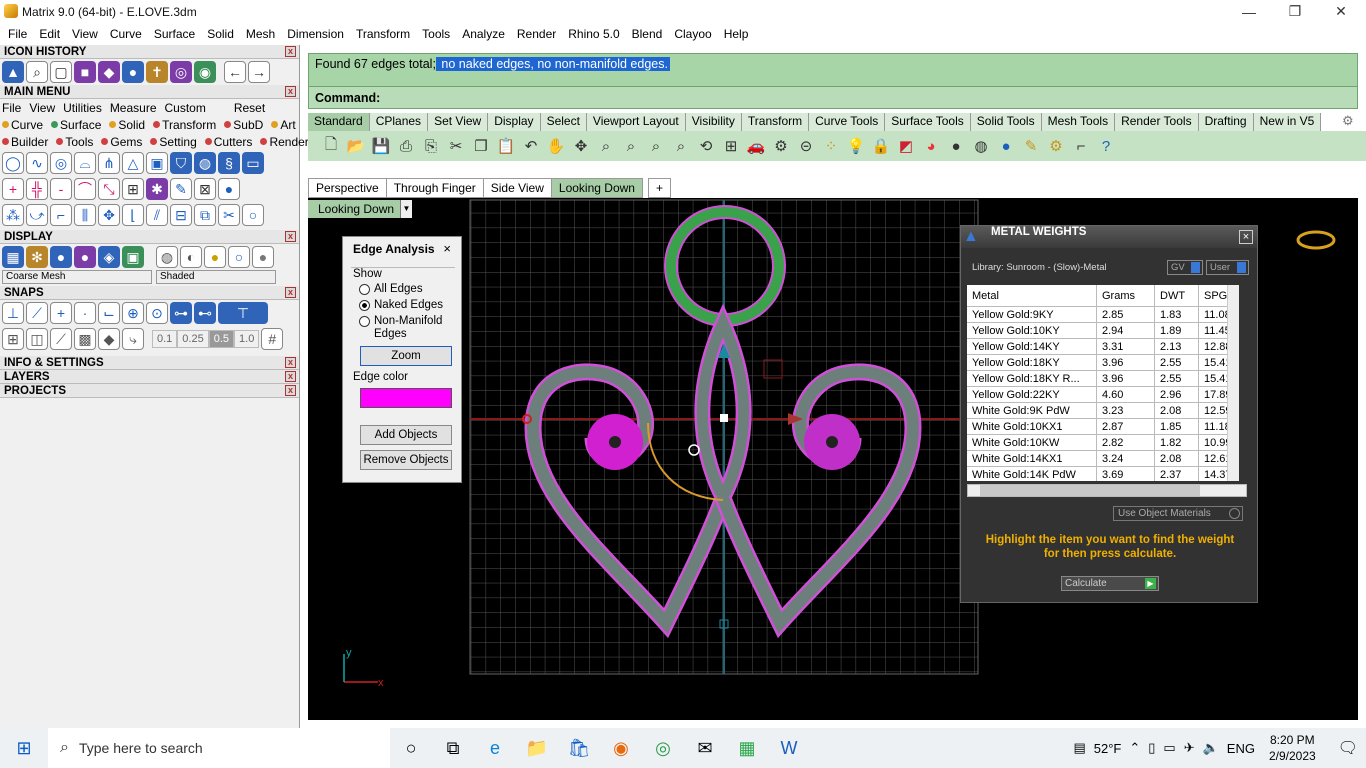 Image resolution: width=1366 pixels, height=768 pixels. I want to click on store-icon: 🛍, so click(579, 748).